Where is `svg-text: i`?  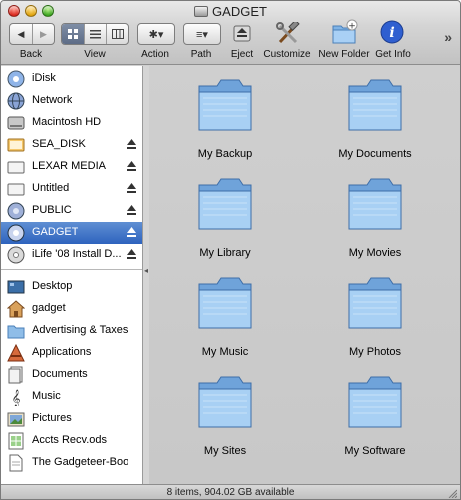
svg-text: i is located at coordinates (391, 33).